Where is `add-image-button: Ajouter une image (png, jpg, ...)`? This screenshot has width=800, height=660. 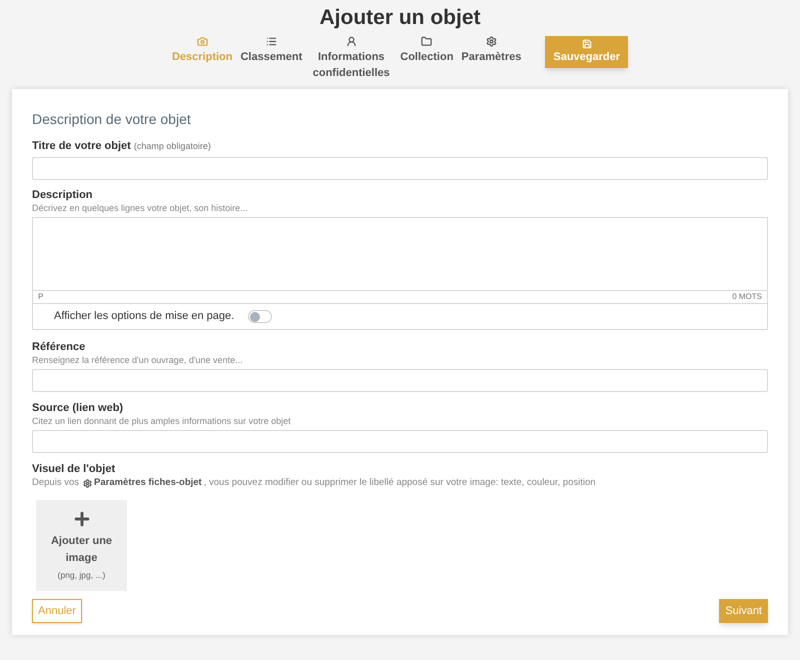 add-image-button: Ajouter une image (png, jpg, ...) is located at coordinates (81, 546).